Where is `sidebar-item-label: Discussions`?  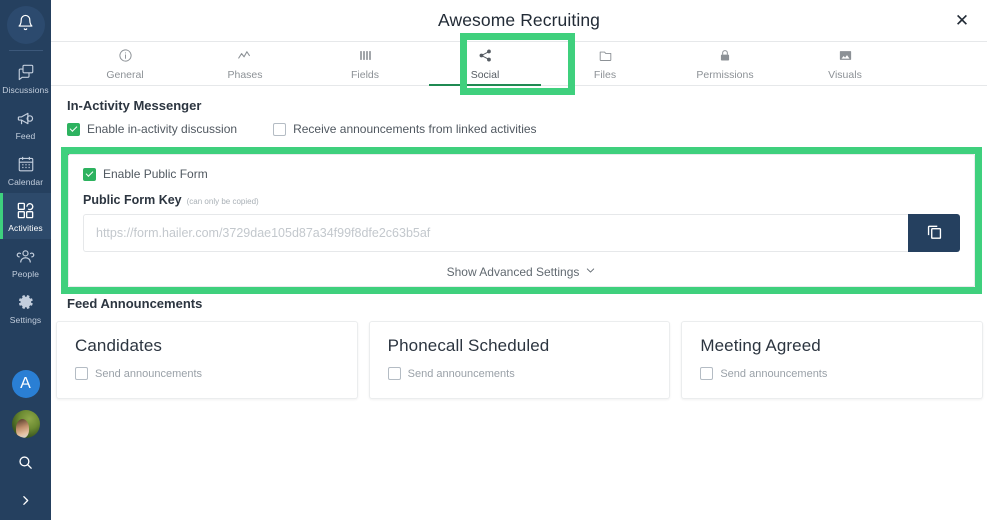 sidebar-item-label: Discussions is located at coordinates (25, 90).